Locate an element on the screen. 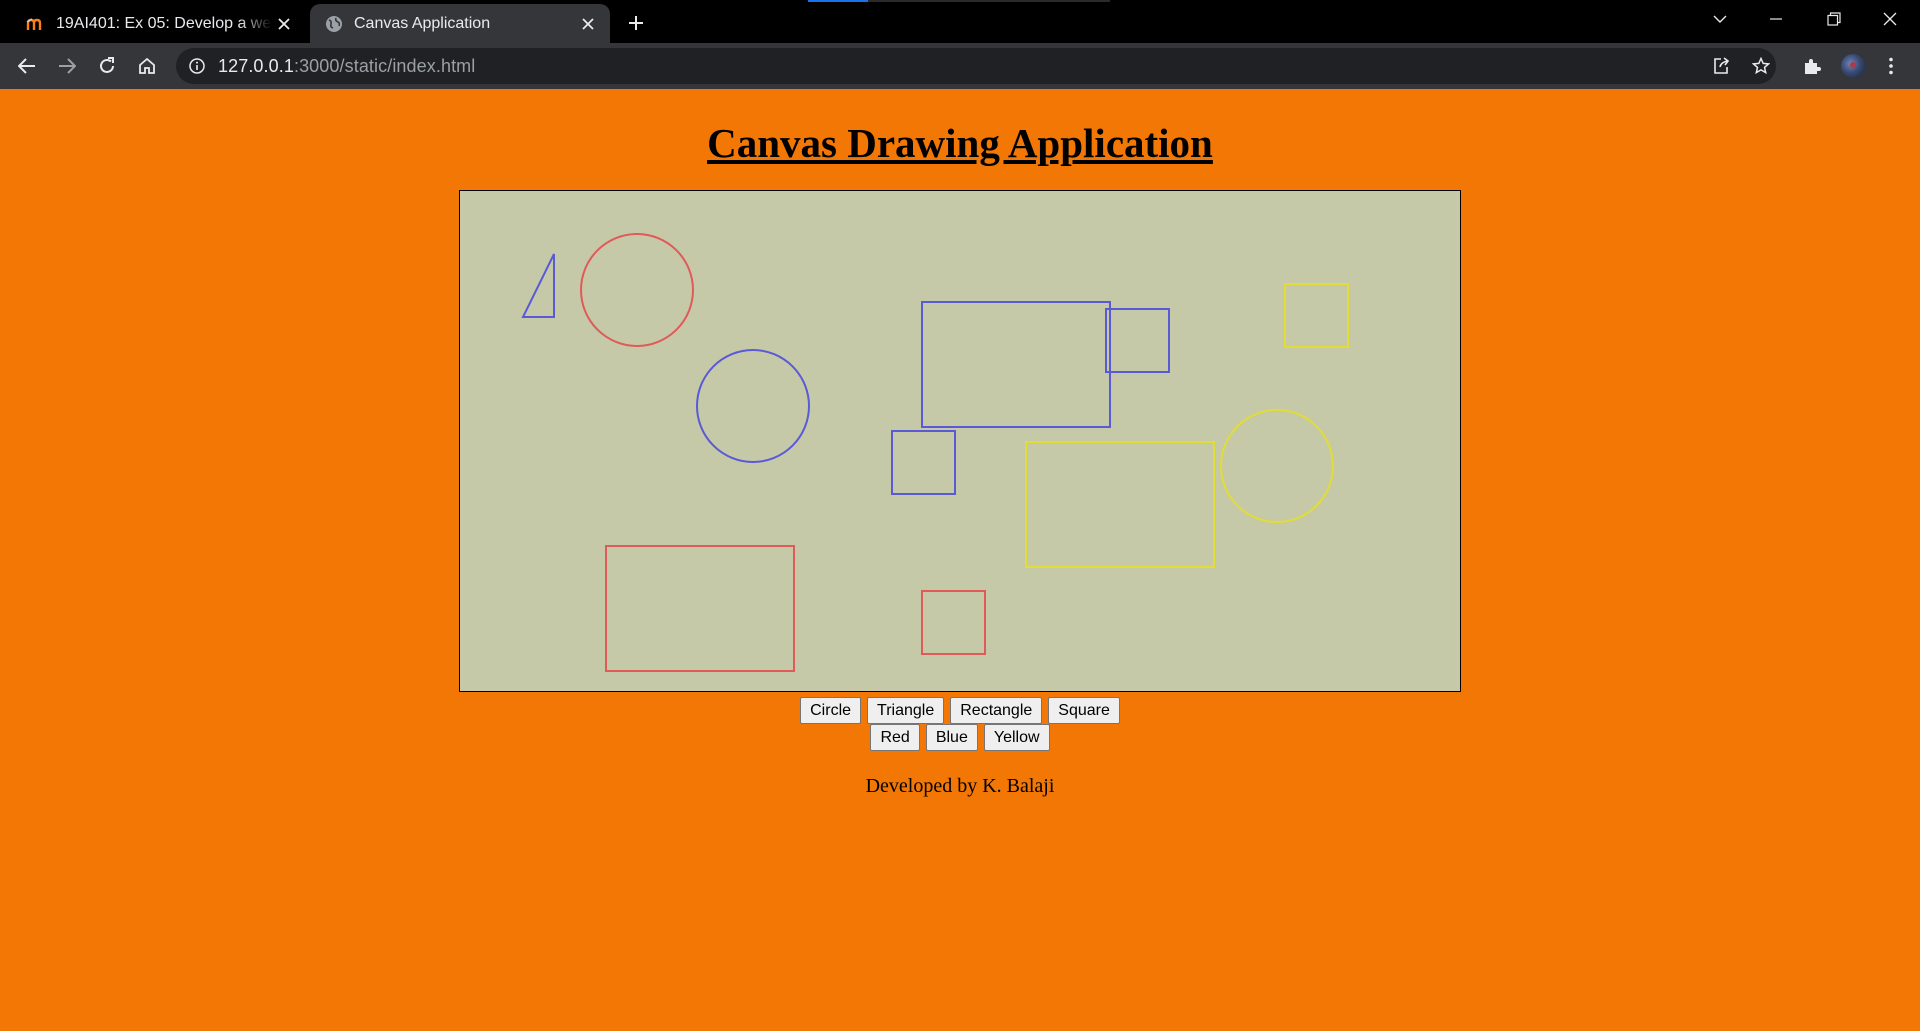 The width and height of the screenshot is (1920, 1031). new-tab-button is located at coordinates (636, 23).